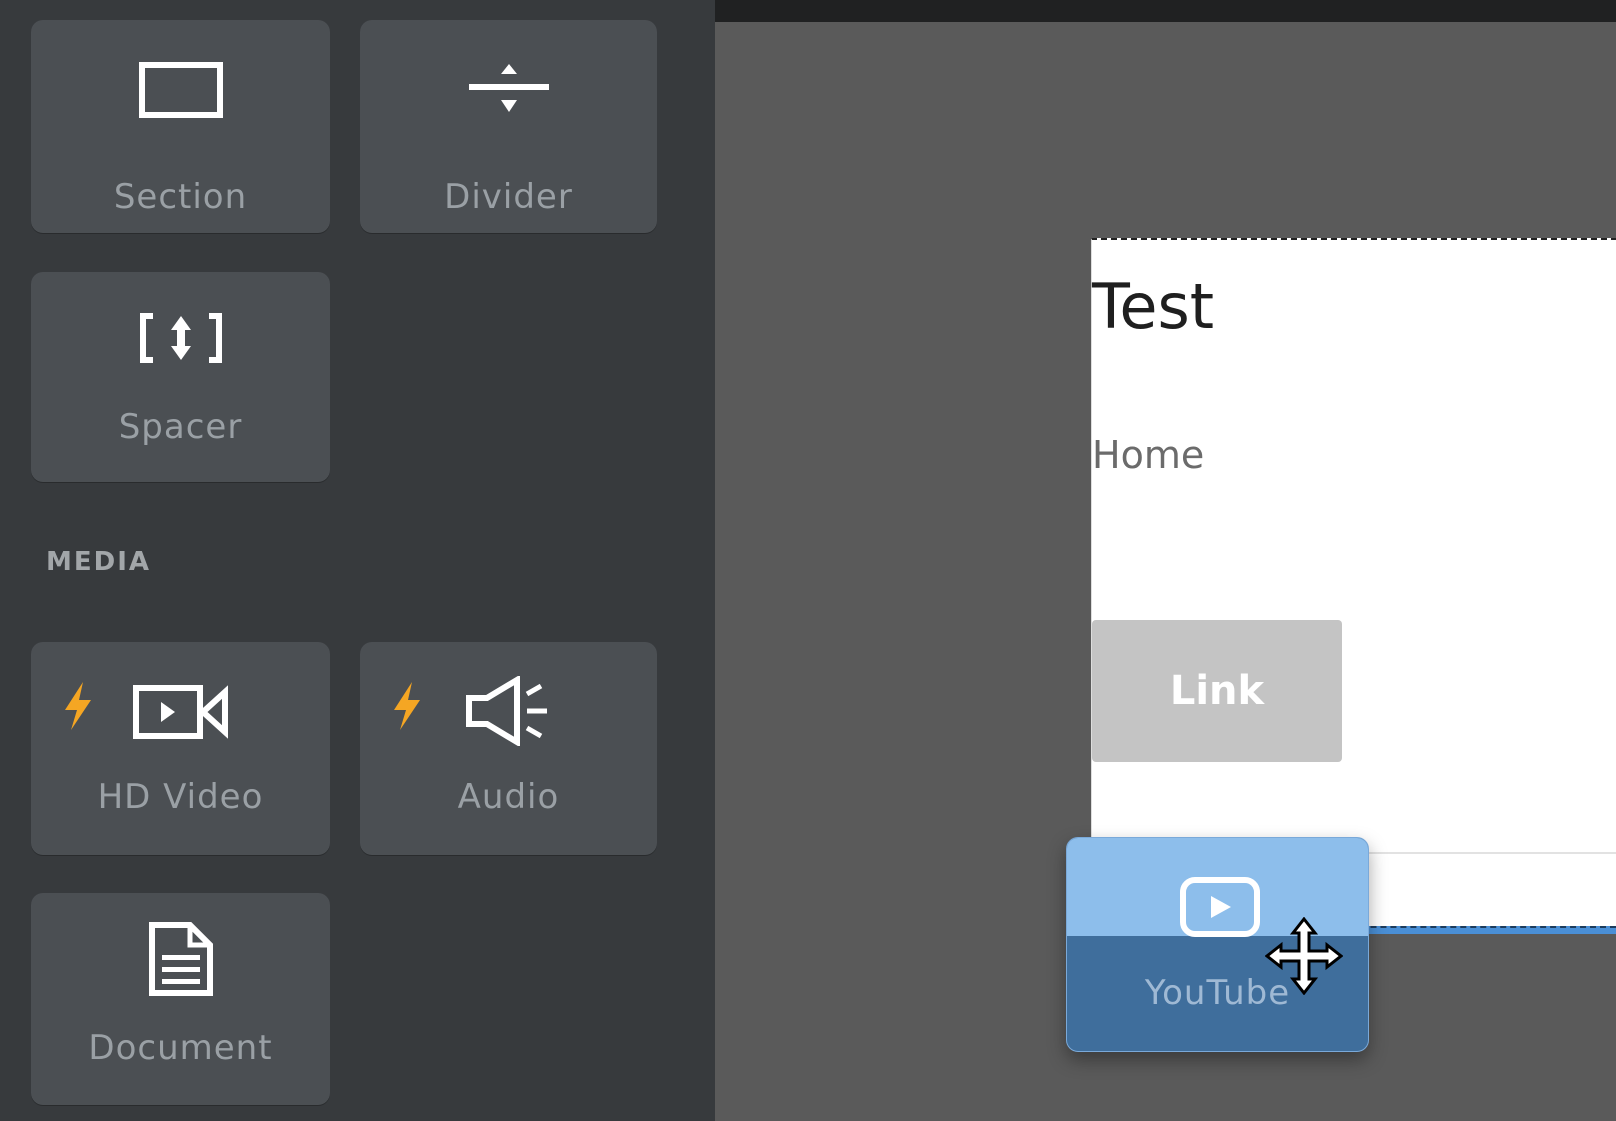 Image resolution: width=1616 pixels, height=1121 pixels. I want to click on hd-video-label: HD Video, so click(180, 797).